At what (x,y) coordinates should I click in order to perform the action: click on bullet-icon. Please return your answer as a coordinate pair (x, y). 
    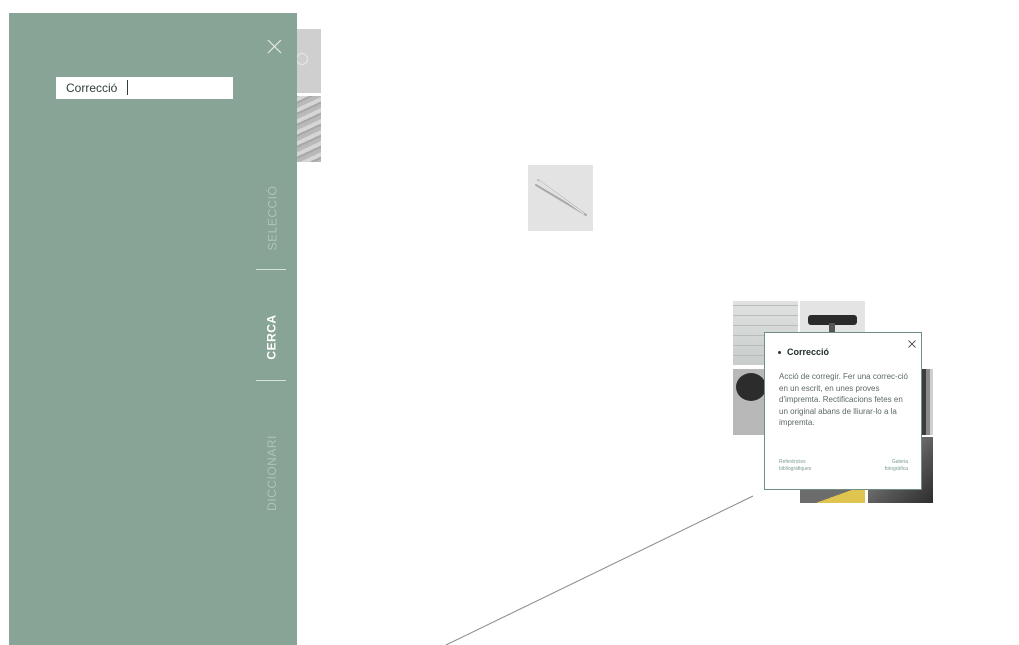
    Looking at the image, I should click on (779, 352).